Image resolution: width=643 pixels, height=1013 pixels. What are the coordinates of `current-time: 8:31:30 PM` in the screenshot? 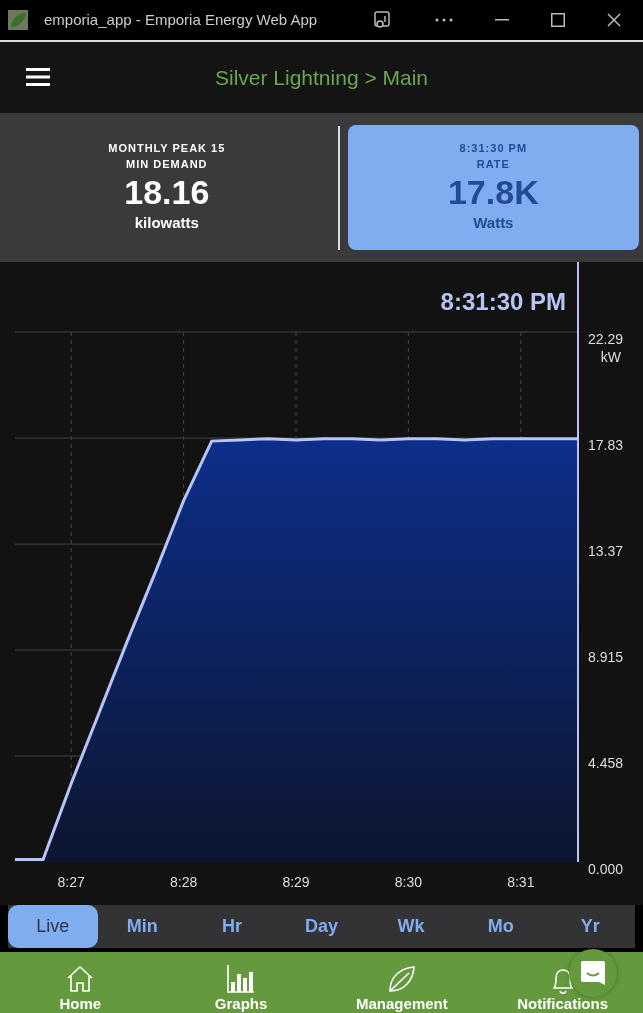 It's located at (503, 301).